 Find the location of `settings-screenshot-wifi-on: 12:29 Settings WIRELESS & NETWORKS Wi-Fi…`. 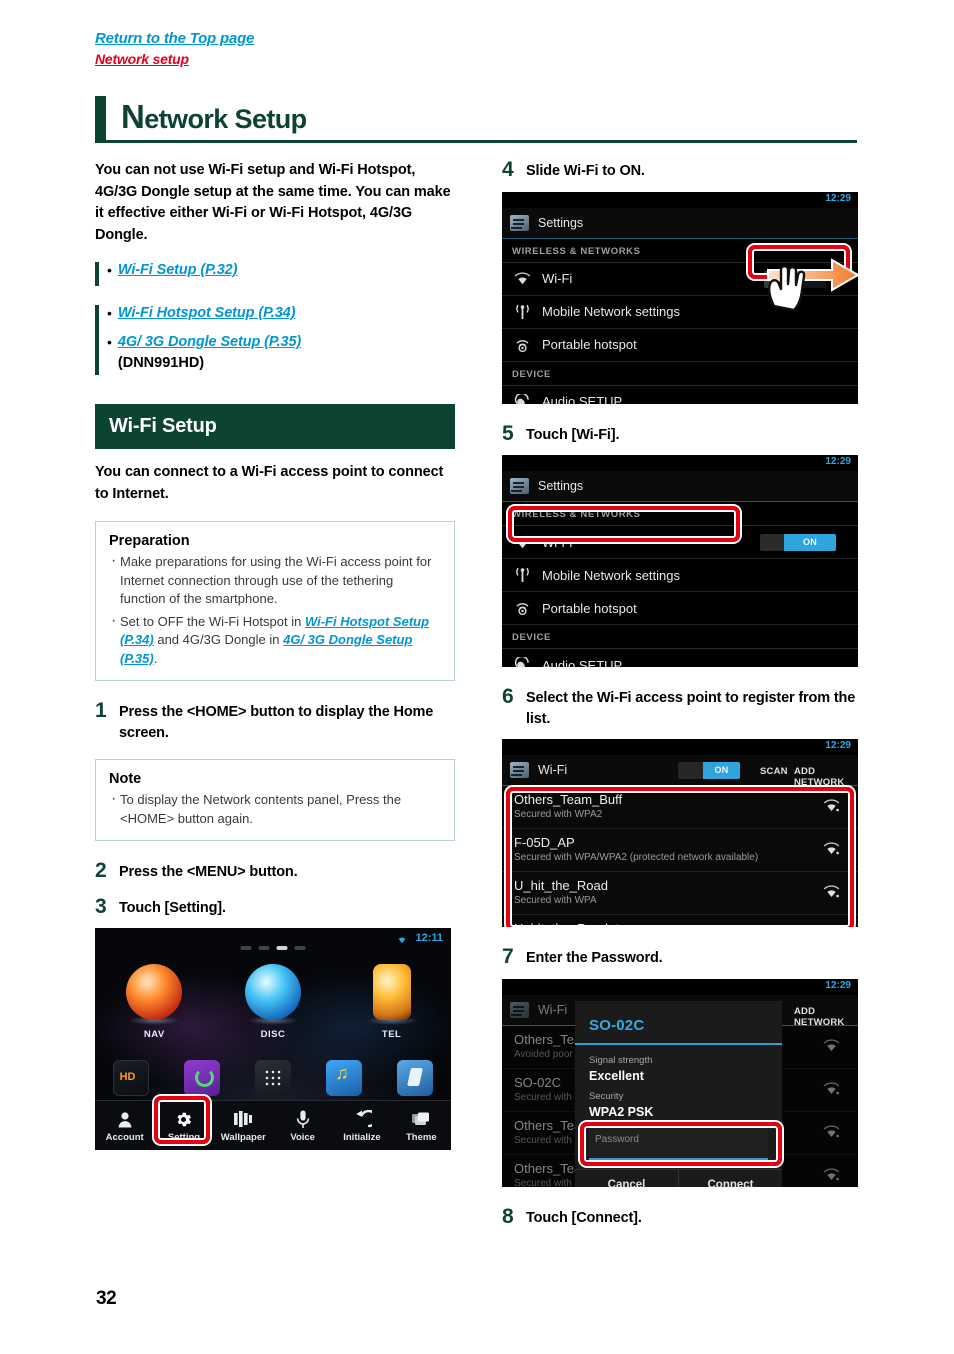

settings-screenshot-wifi-on: 12:29 Settings WIRELESS & NETWORKS Wi-Fi… is located at coordinates (680, 561).